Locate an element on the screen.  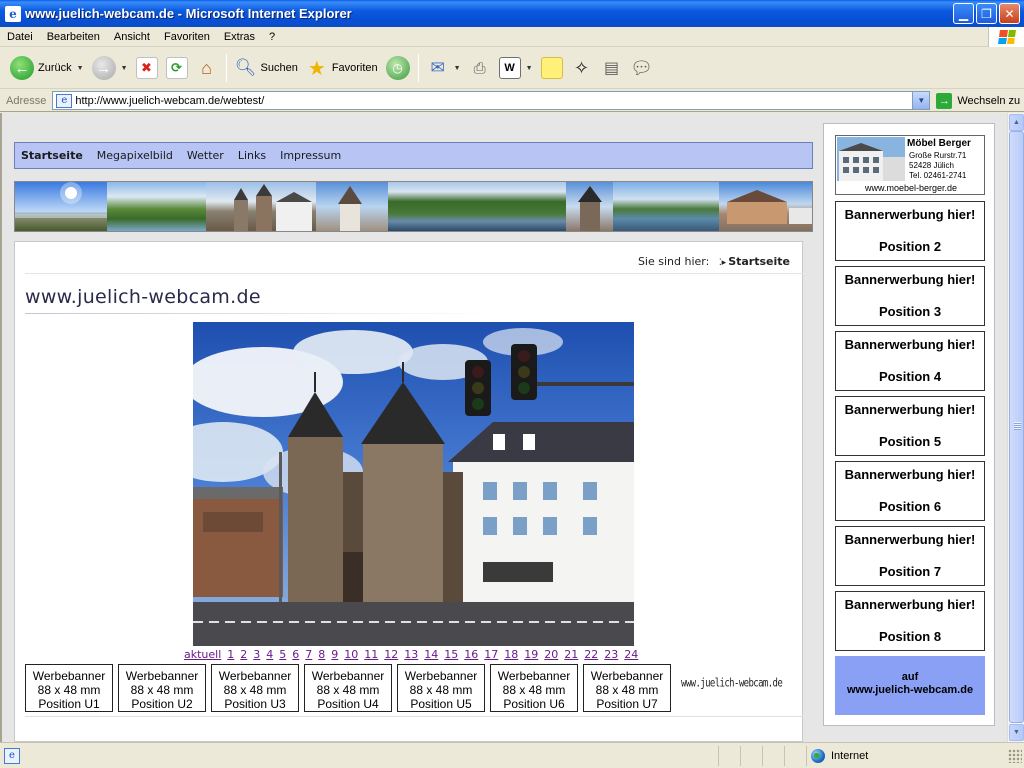
status-cell is located at coordinates (729, 755).